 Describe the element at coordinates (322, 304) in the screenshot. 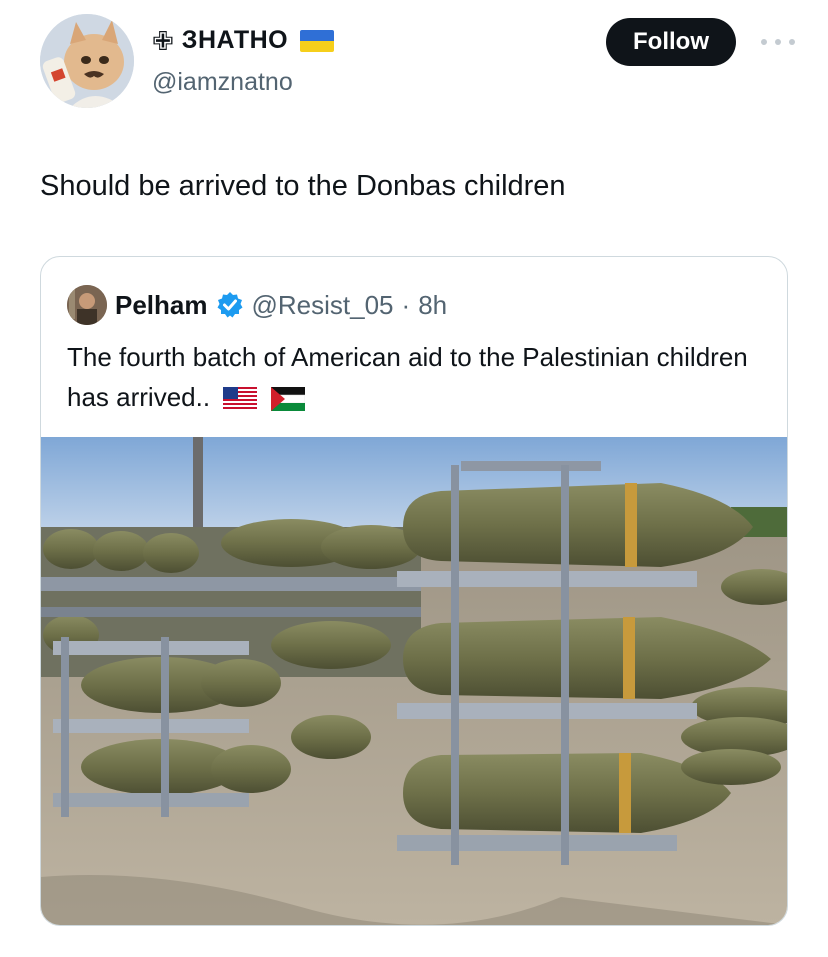

I see `quoted-author-handle: @Resist_05` at that location.